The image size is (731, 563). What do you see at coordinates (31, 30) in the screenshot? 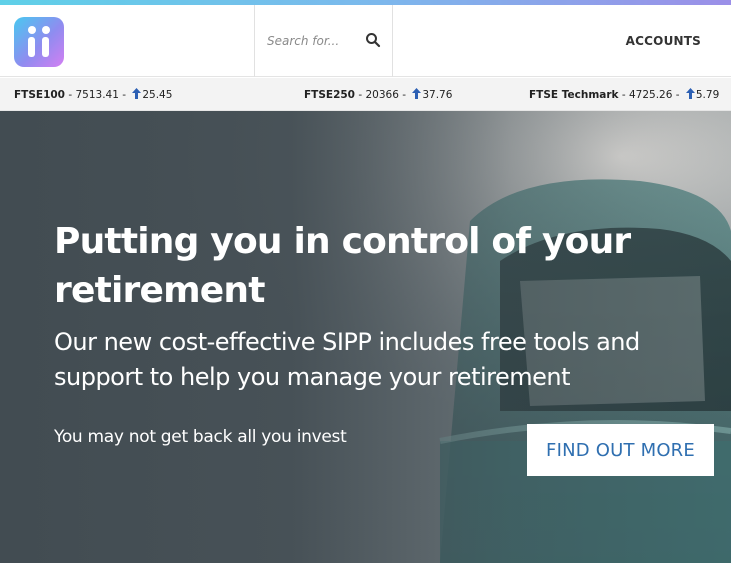
I see `logo-mark` at bounding box center [31, 30].